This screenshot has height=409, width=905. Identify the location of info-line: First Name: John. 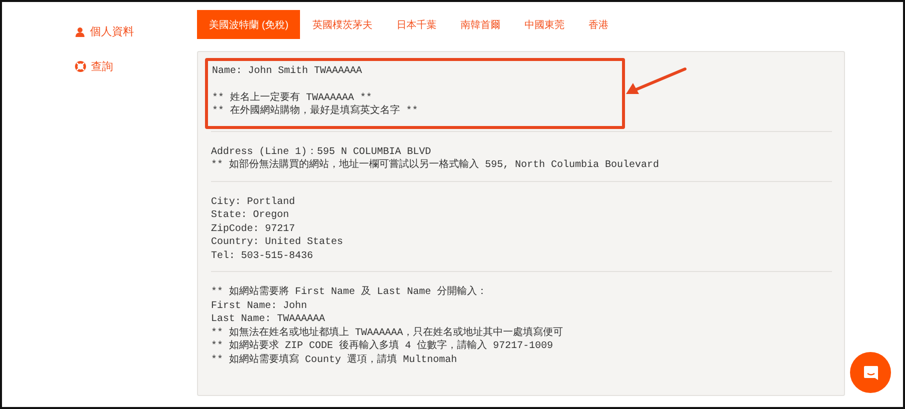
(259, 306).